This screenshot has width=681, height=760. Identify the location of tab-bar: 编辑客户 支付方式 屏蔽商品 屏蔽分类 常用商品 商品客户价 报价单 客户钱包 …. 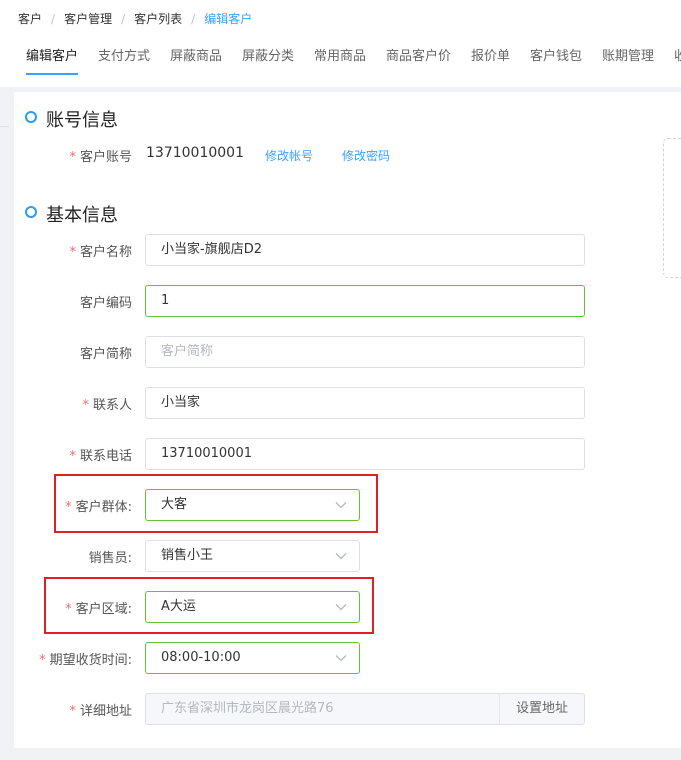
(340, 61).